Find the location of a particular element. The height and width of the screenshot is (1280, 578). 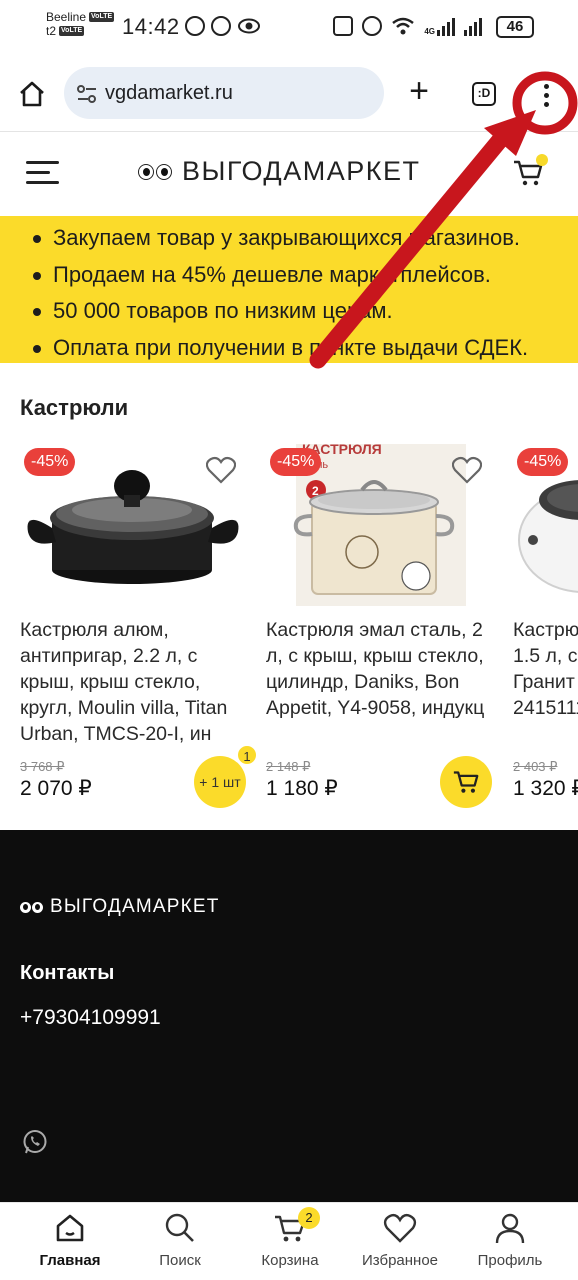

search-icon is located at coordinates (179, 1227).